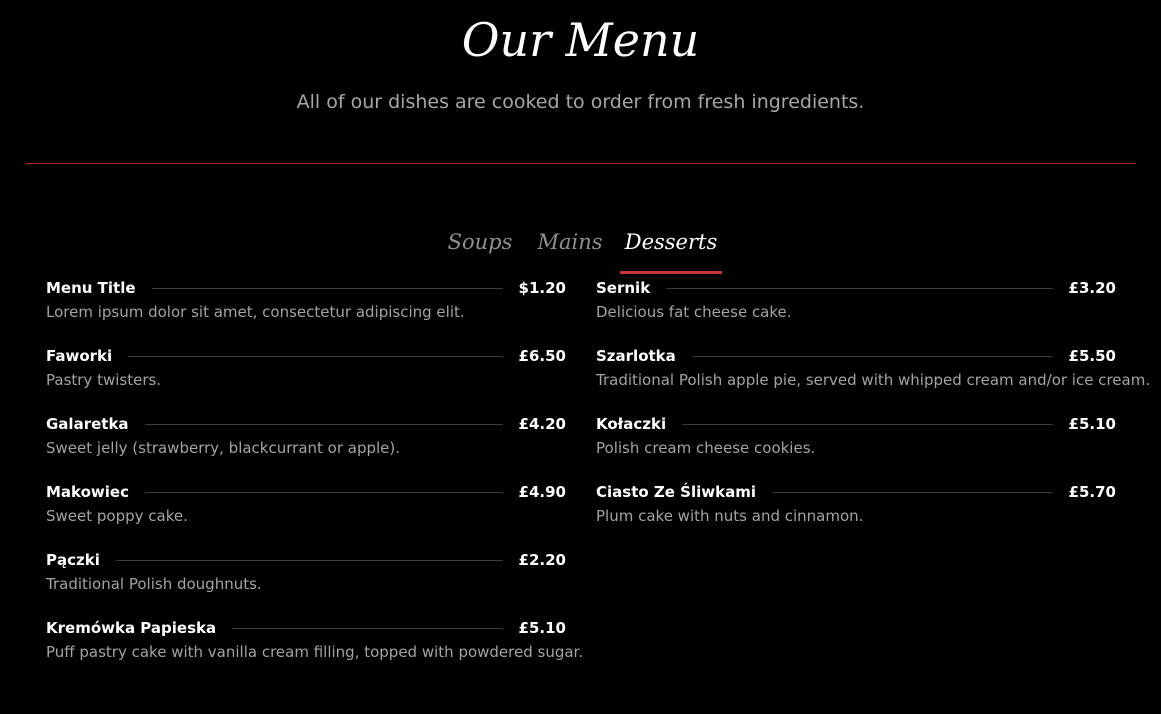 This screenshot has width=1161, height=714. What do you see at coordinates (671, 242) in the screenshot?
I see `tab-desserts: Desserts` at bounding box center [671, 242].